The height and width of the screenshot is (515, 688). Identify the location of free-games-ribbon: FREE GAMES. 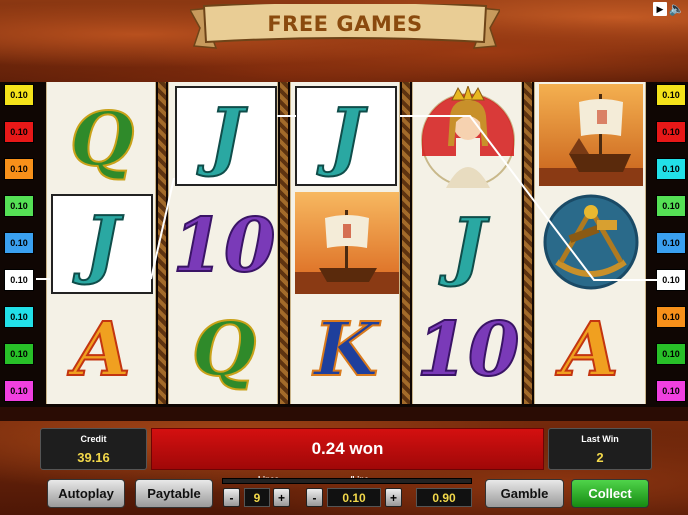
(345, 27).